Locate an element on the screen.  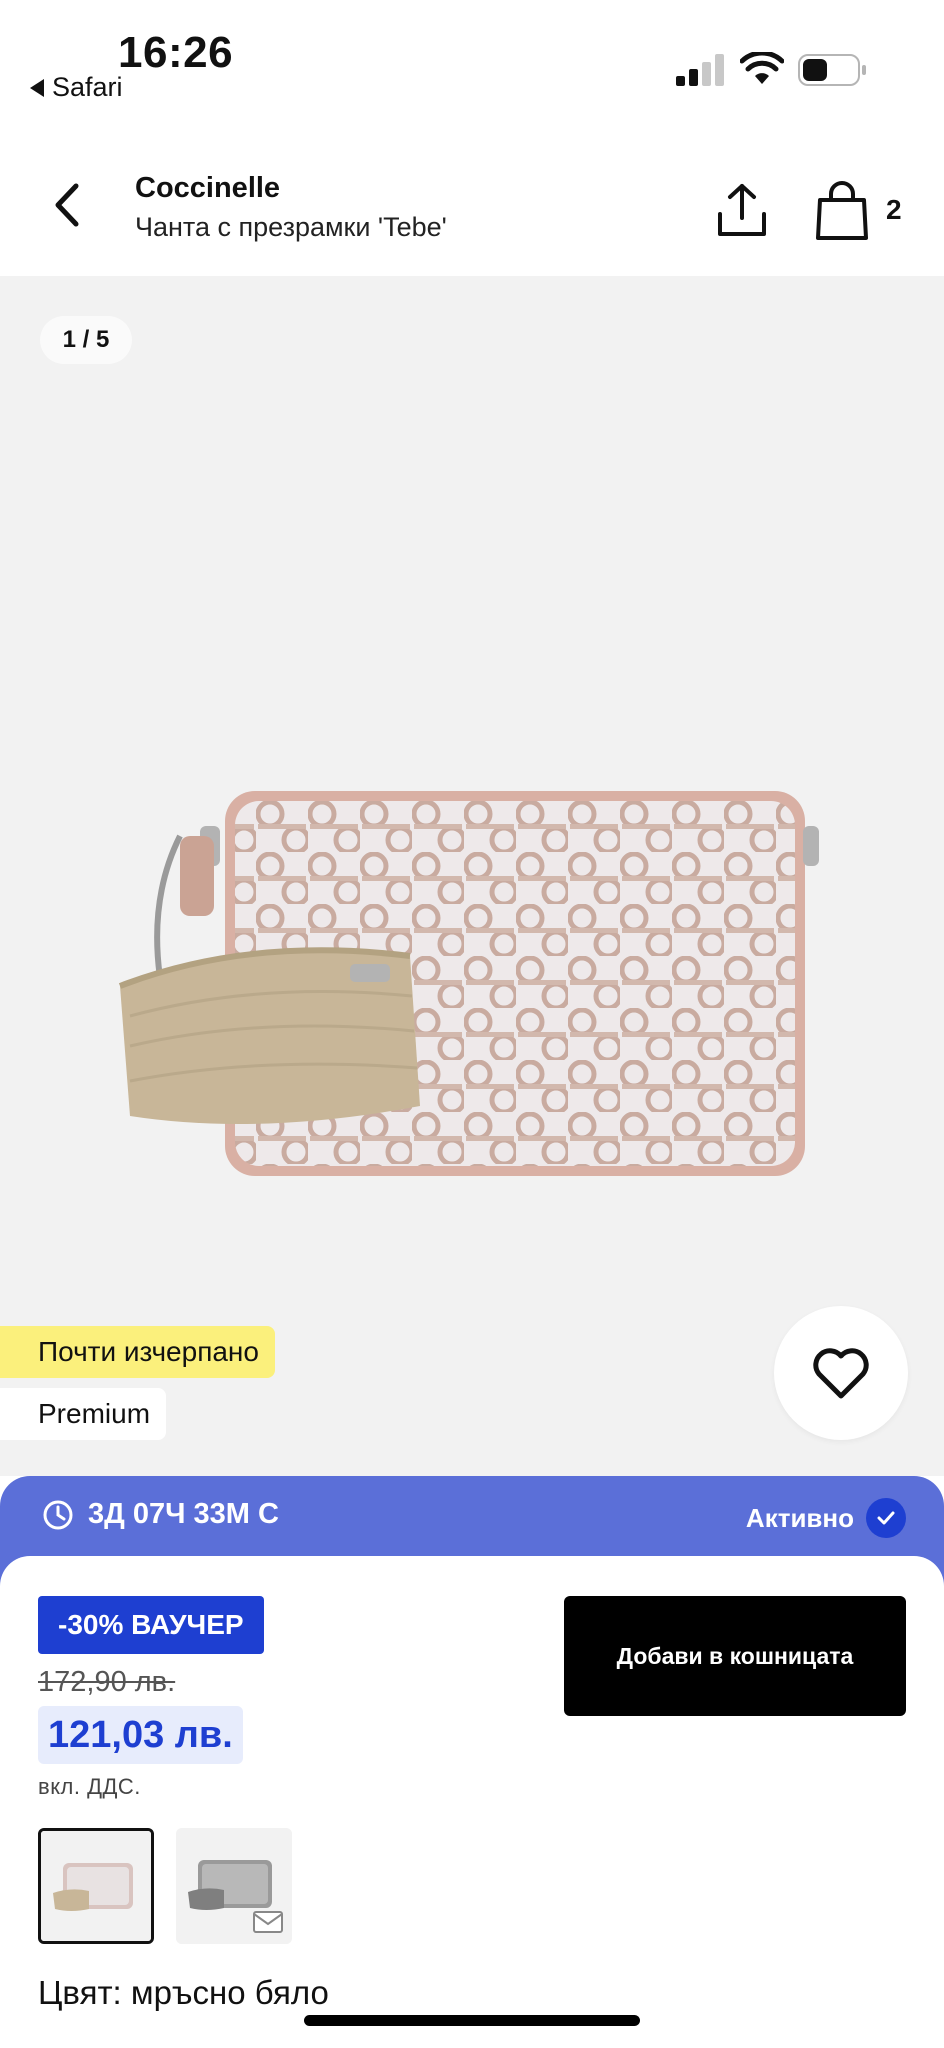
heart-icon is located at coordinates (841, 1373).